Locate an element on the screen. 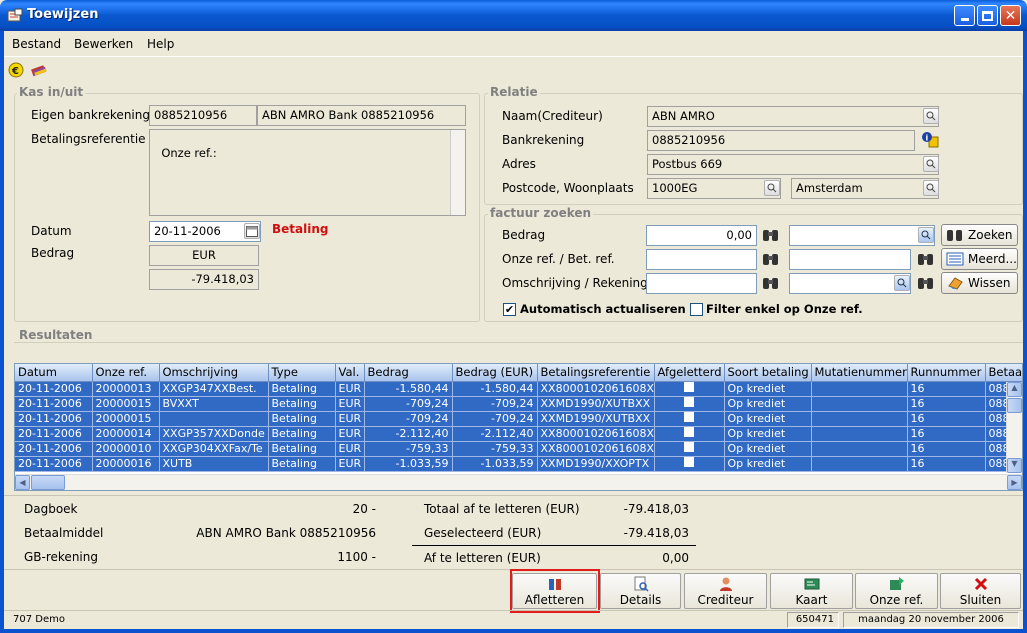 This screenshot has width=1027, height=633. table-cell is located at coordinates (689, 449).